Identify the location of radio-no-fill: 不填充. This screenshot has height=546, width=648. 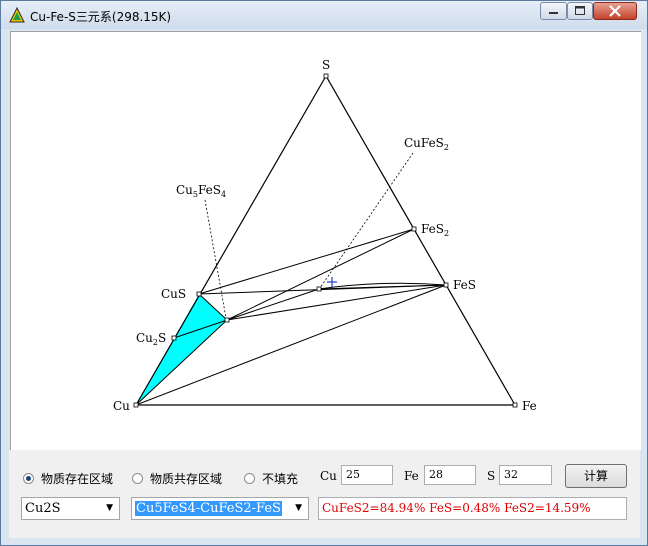
(271, 478).